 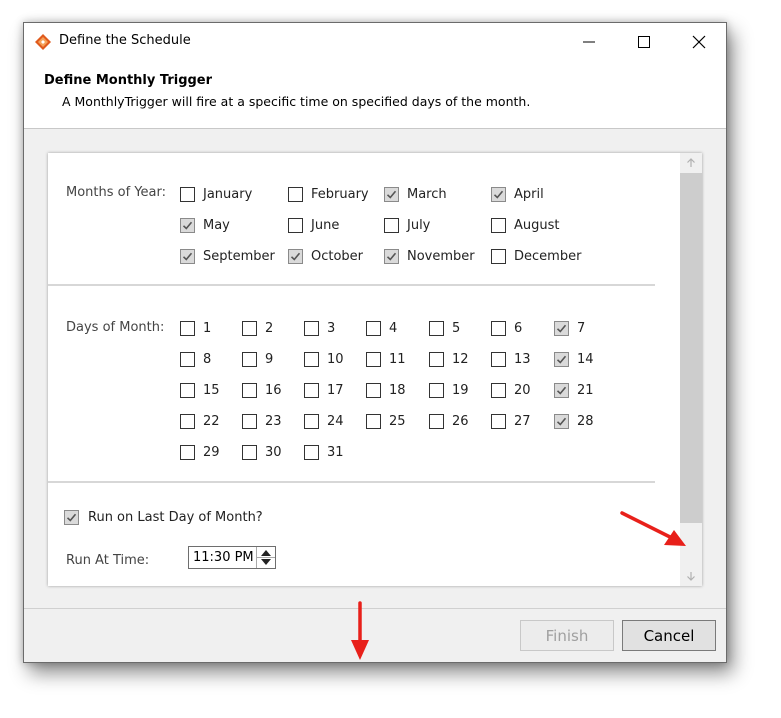 I want to click on day-27-checkbox, so click(x=498, y=421).